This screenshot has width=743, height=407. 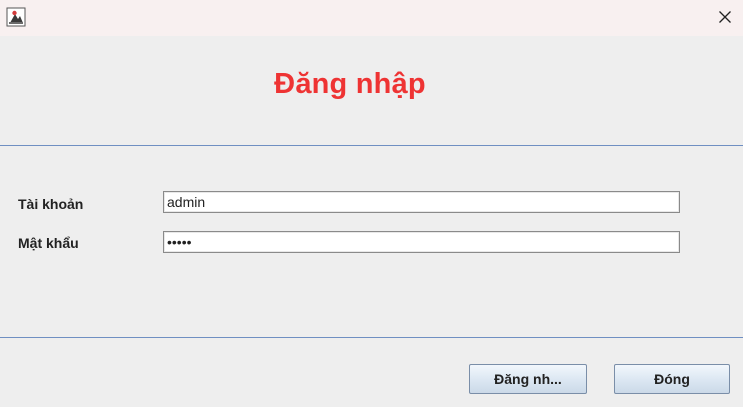 What do you see at coordinates (672, 379) in the screenshot?
I see `close-button: Đóng` at bounding box center [672, 379].